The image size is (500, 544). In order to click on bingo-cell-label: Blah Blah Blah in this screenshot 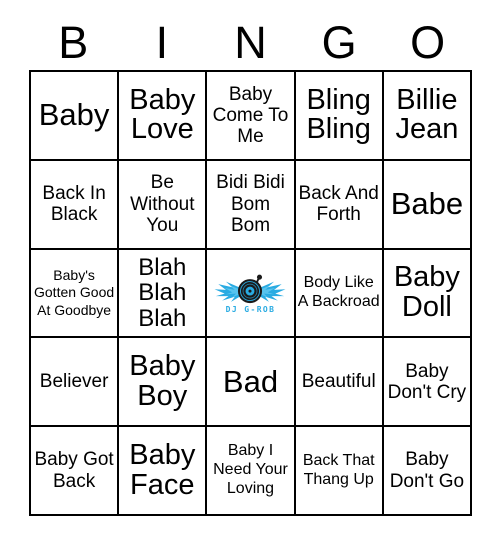, I will do `click(162, 293)`.